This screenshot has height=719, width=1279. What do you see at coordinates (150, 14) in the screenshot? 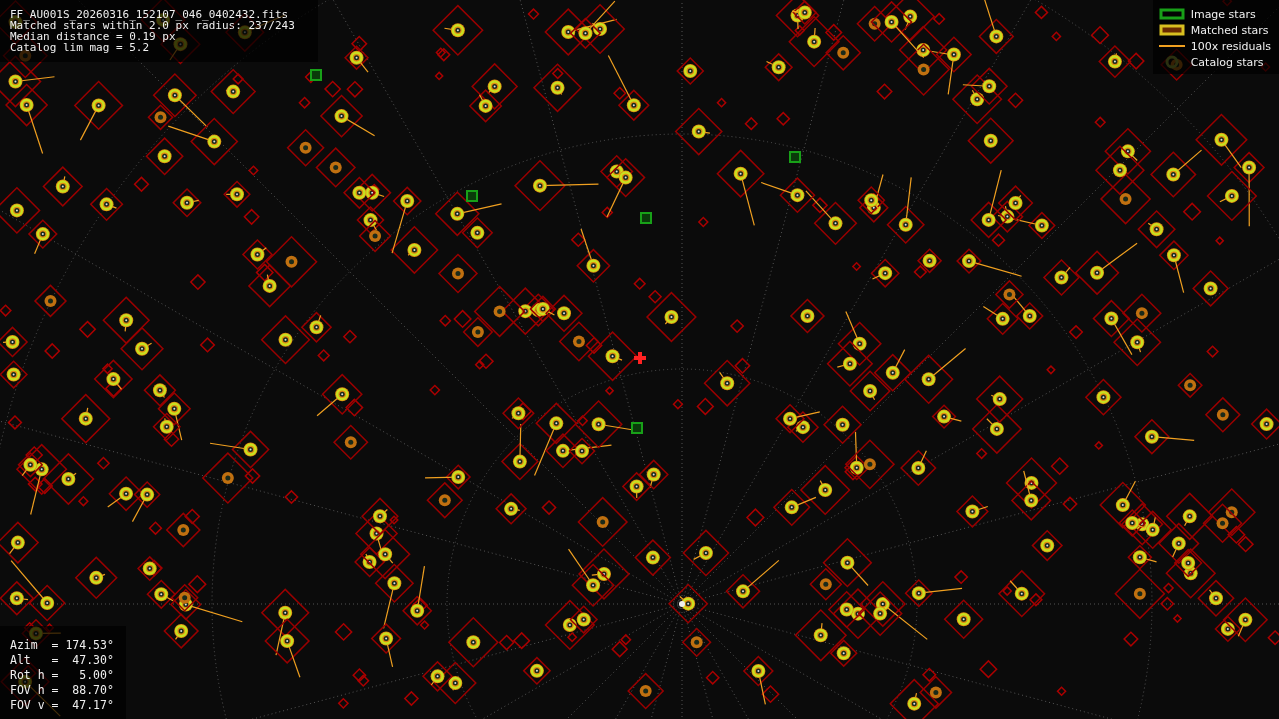
I see `info-text: FF_AU001S_20260316_152107_046_0402432.fits` at bounding box center [150, 14].